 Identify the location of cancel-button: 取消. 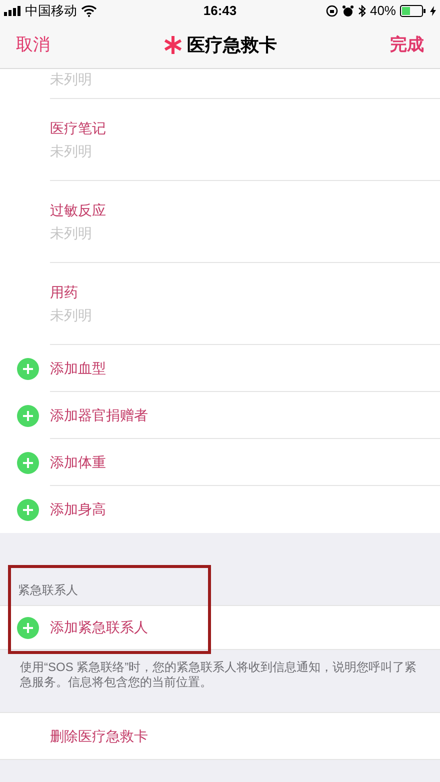
(89, 45).